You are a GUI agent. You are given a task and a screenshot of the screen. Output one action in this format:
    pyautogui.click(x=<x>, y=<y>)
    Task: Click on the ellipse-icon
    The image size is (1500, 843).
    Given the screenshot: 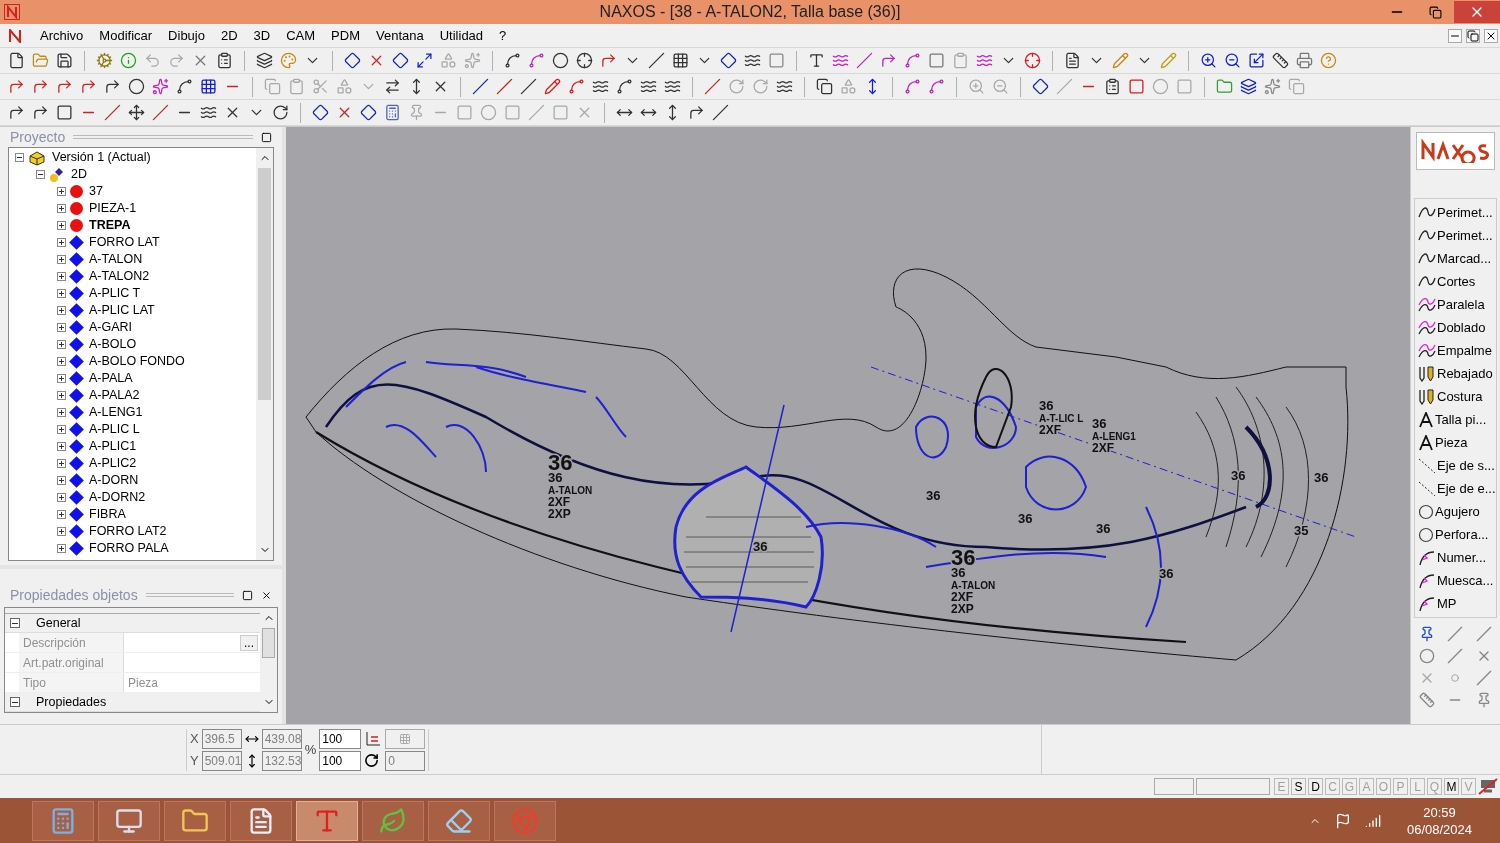 What is the action you would take?
    pyautogui.click(x=136, y=86)
    